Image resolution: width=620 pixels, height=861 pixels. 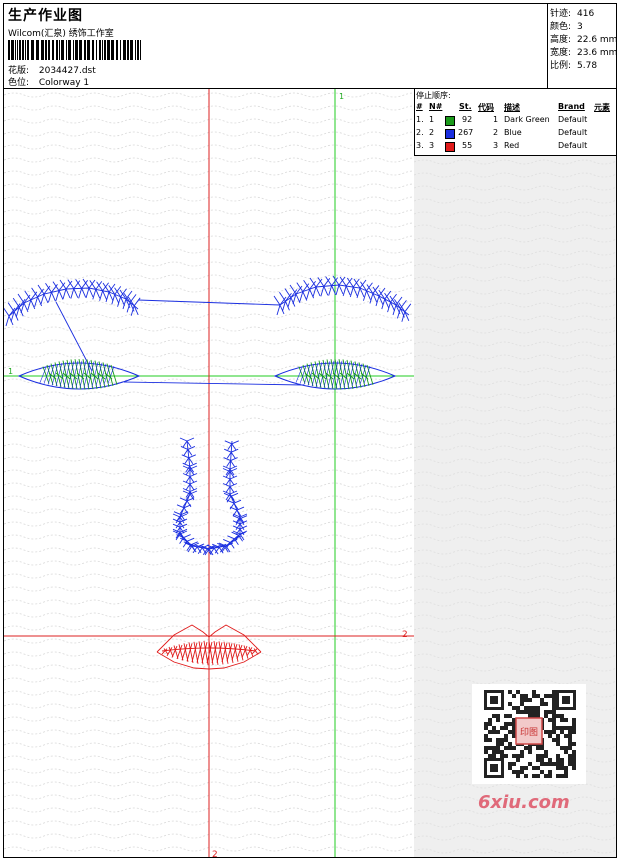 I want to click on watermark-text: 6xiu.com, so click(x=524, y=802).